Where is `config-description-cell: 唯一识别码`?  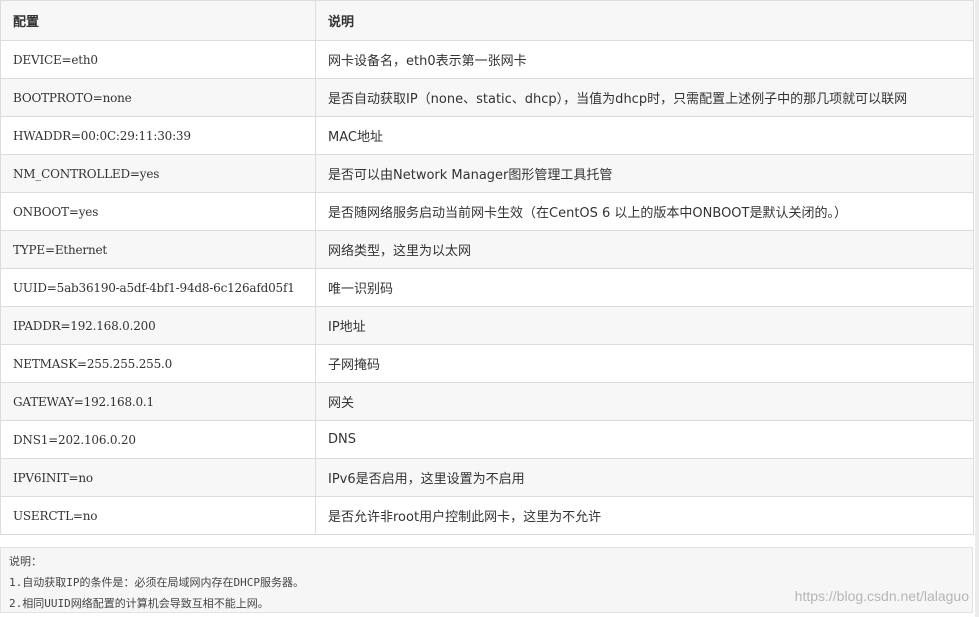 config-description-cell: 唯一识别码 is located at coordinates (644, 287).